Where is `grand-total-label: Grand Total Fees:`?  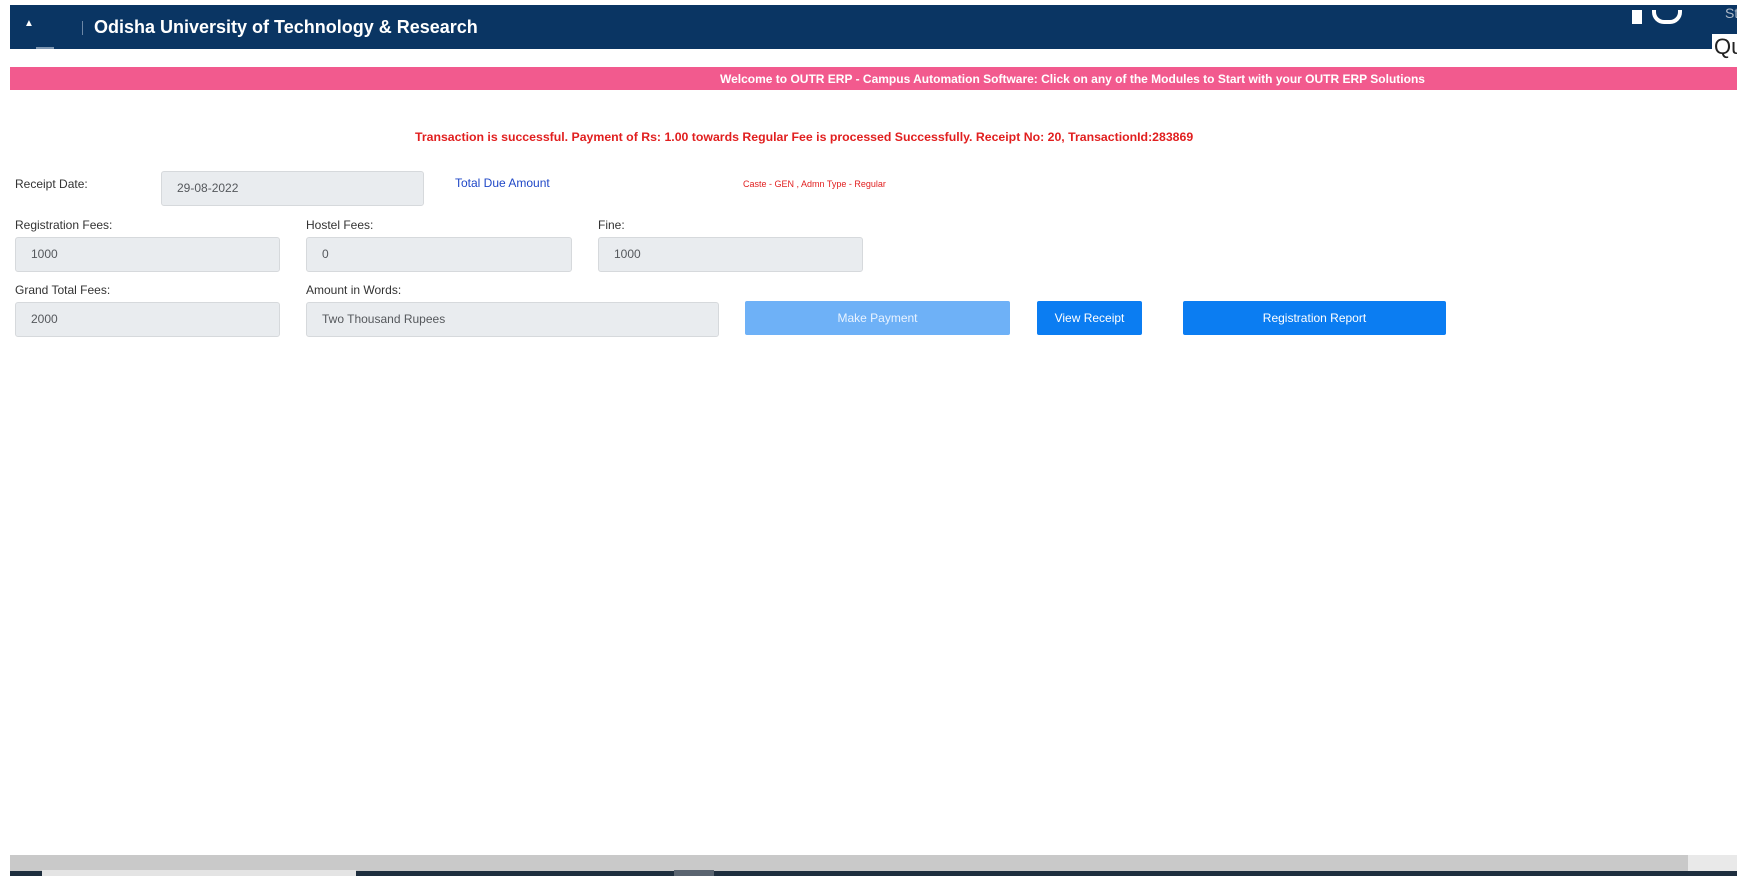 grand-total-label: Grand Total Fees: is located at coordinates (63, 290).